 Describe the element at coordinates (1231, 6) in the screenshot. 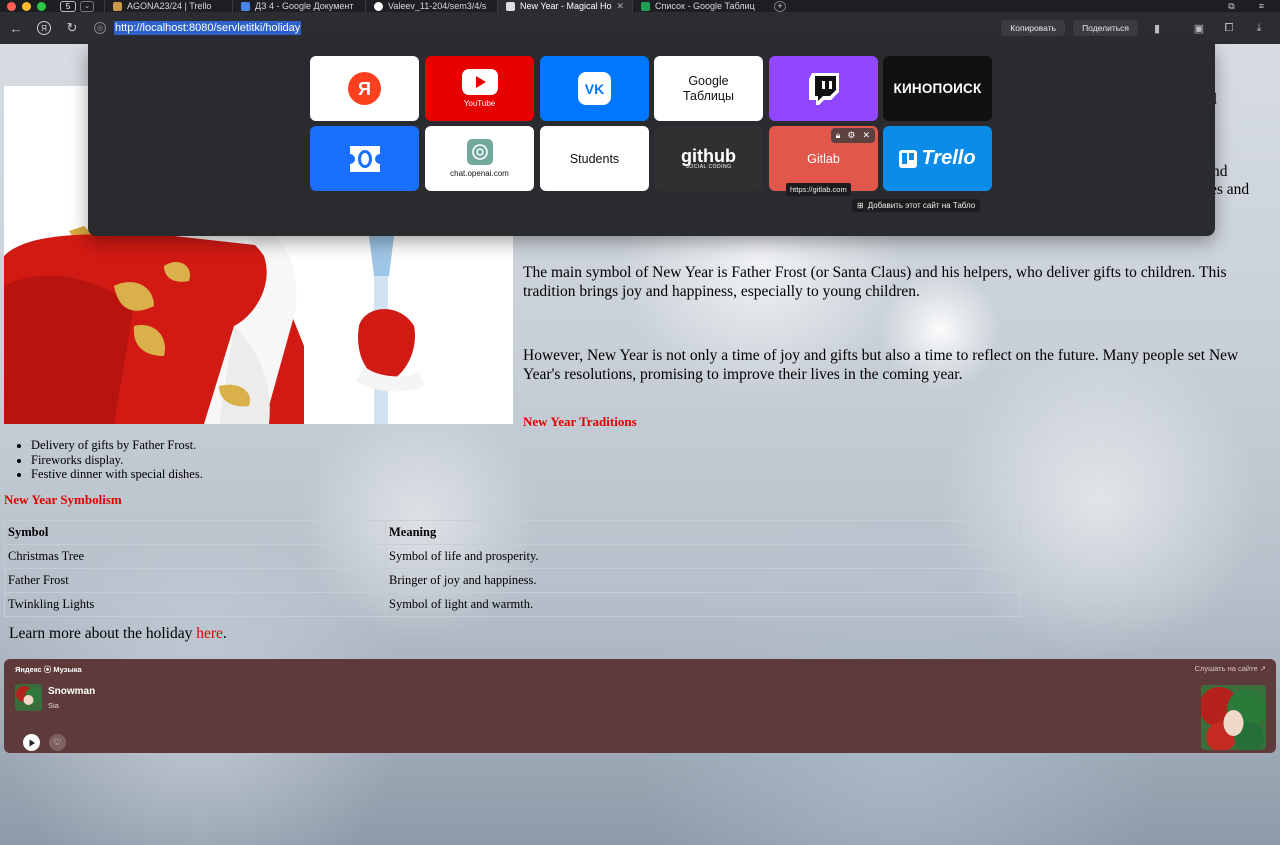

I see `copy-window-icon: ⧉` at that location.